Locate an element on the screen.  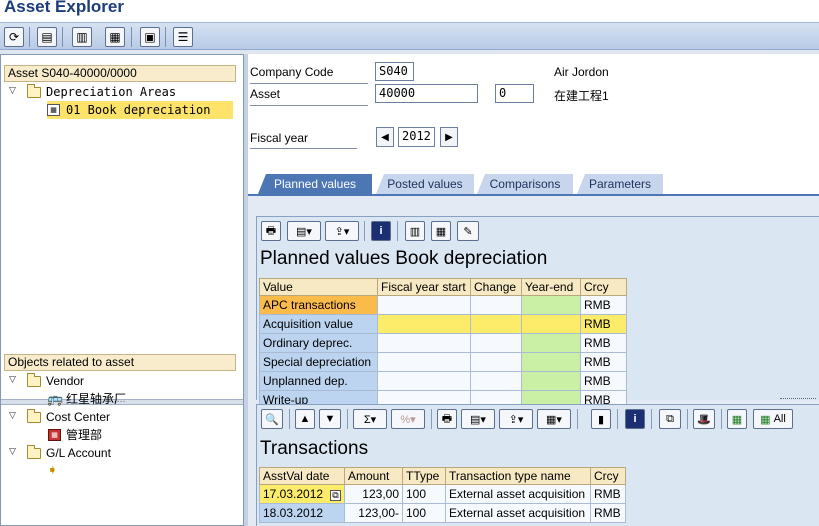
table-icon: ▦ is located at coordinates (53, 110).